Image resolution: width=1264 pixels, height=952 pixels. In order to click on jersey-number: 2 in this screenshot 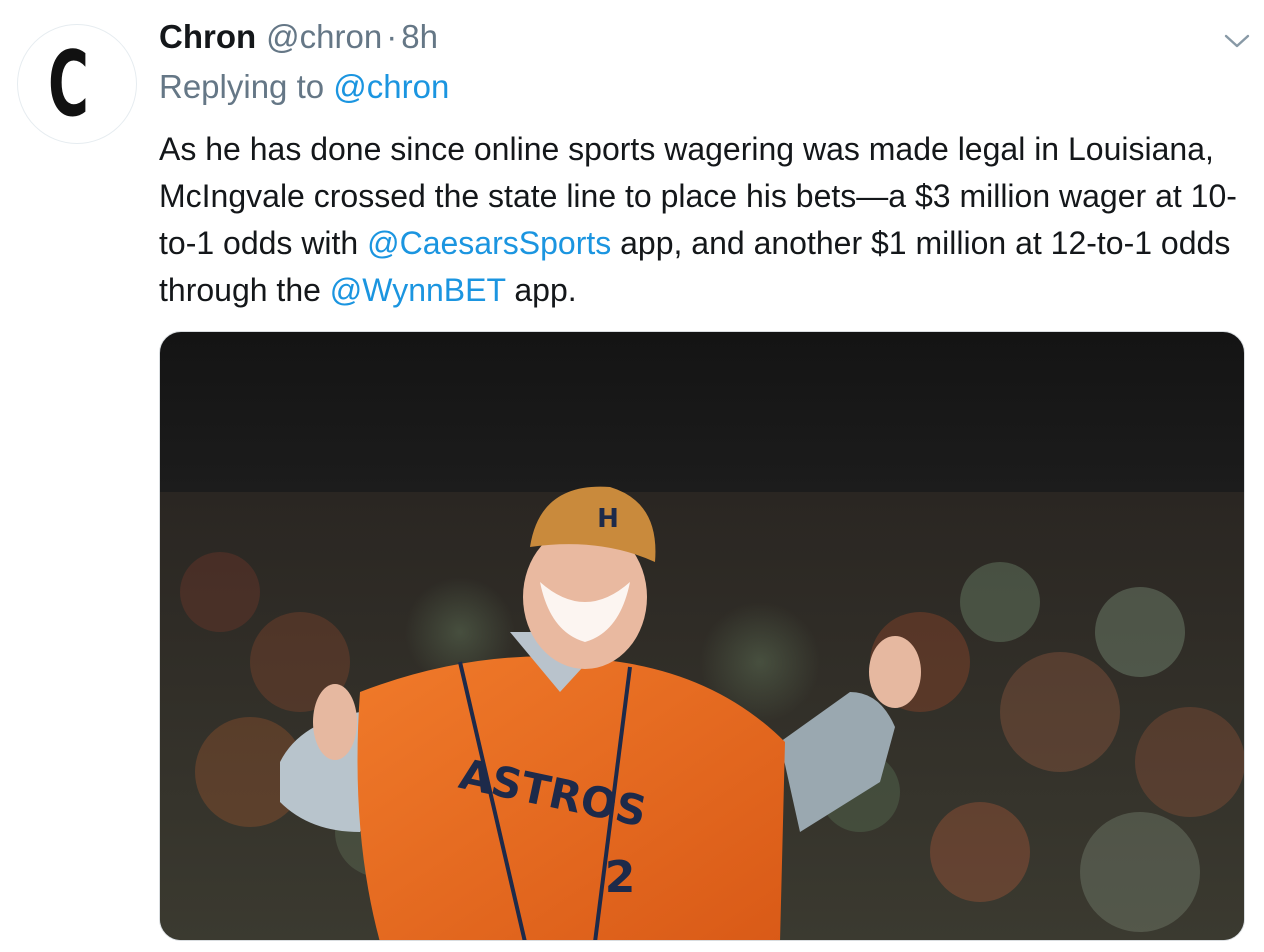, I will do `click(620, 877)`.